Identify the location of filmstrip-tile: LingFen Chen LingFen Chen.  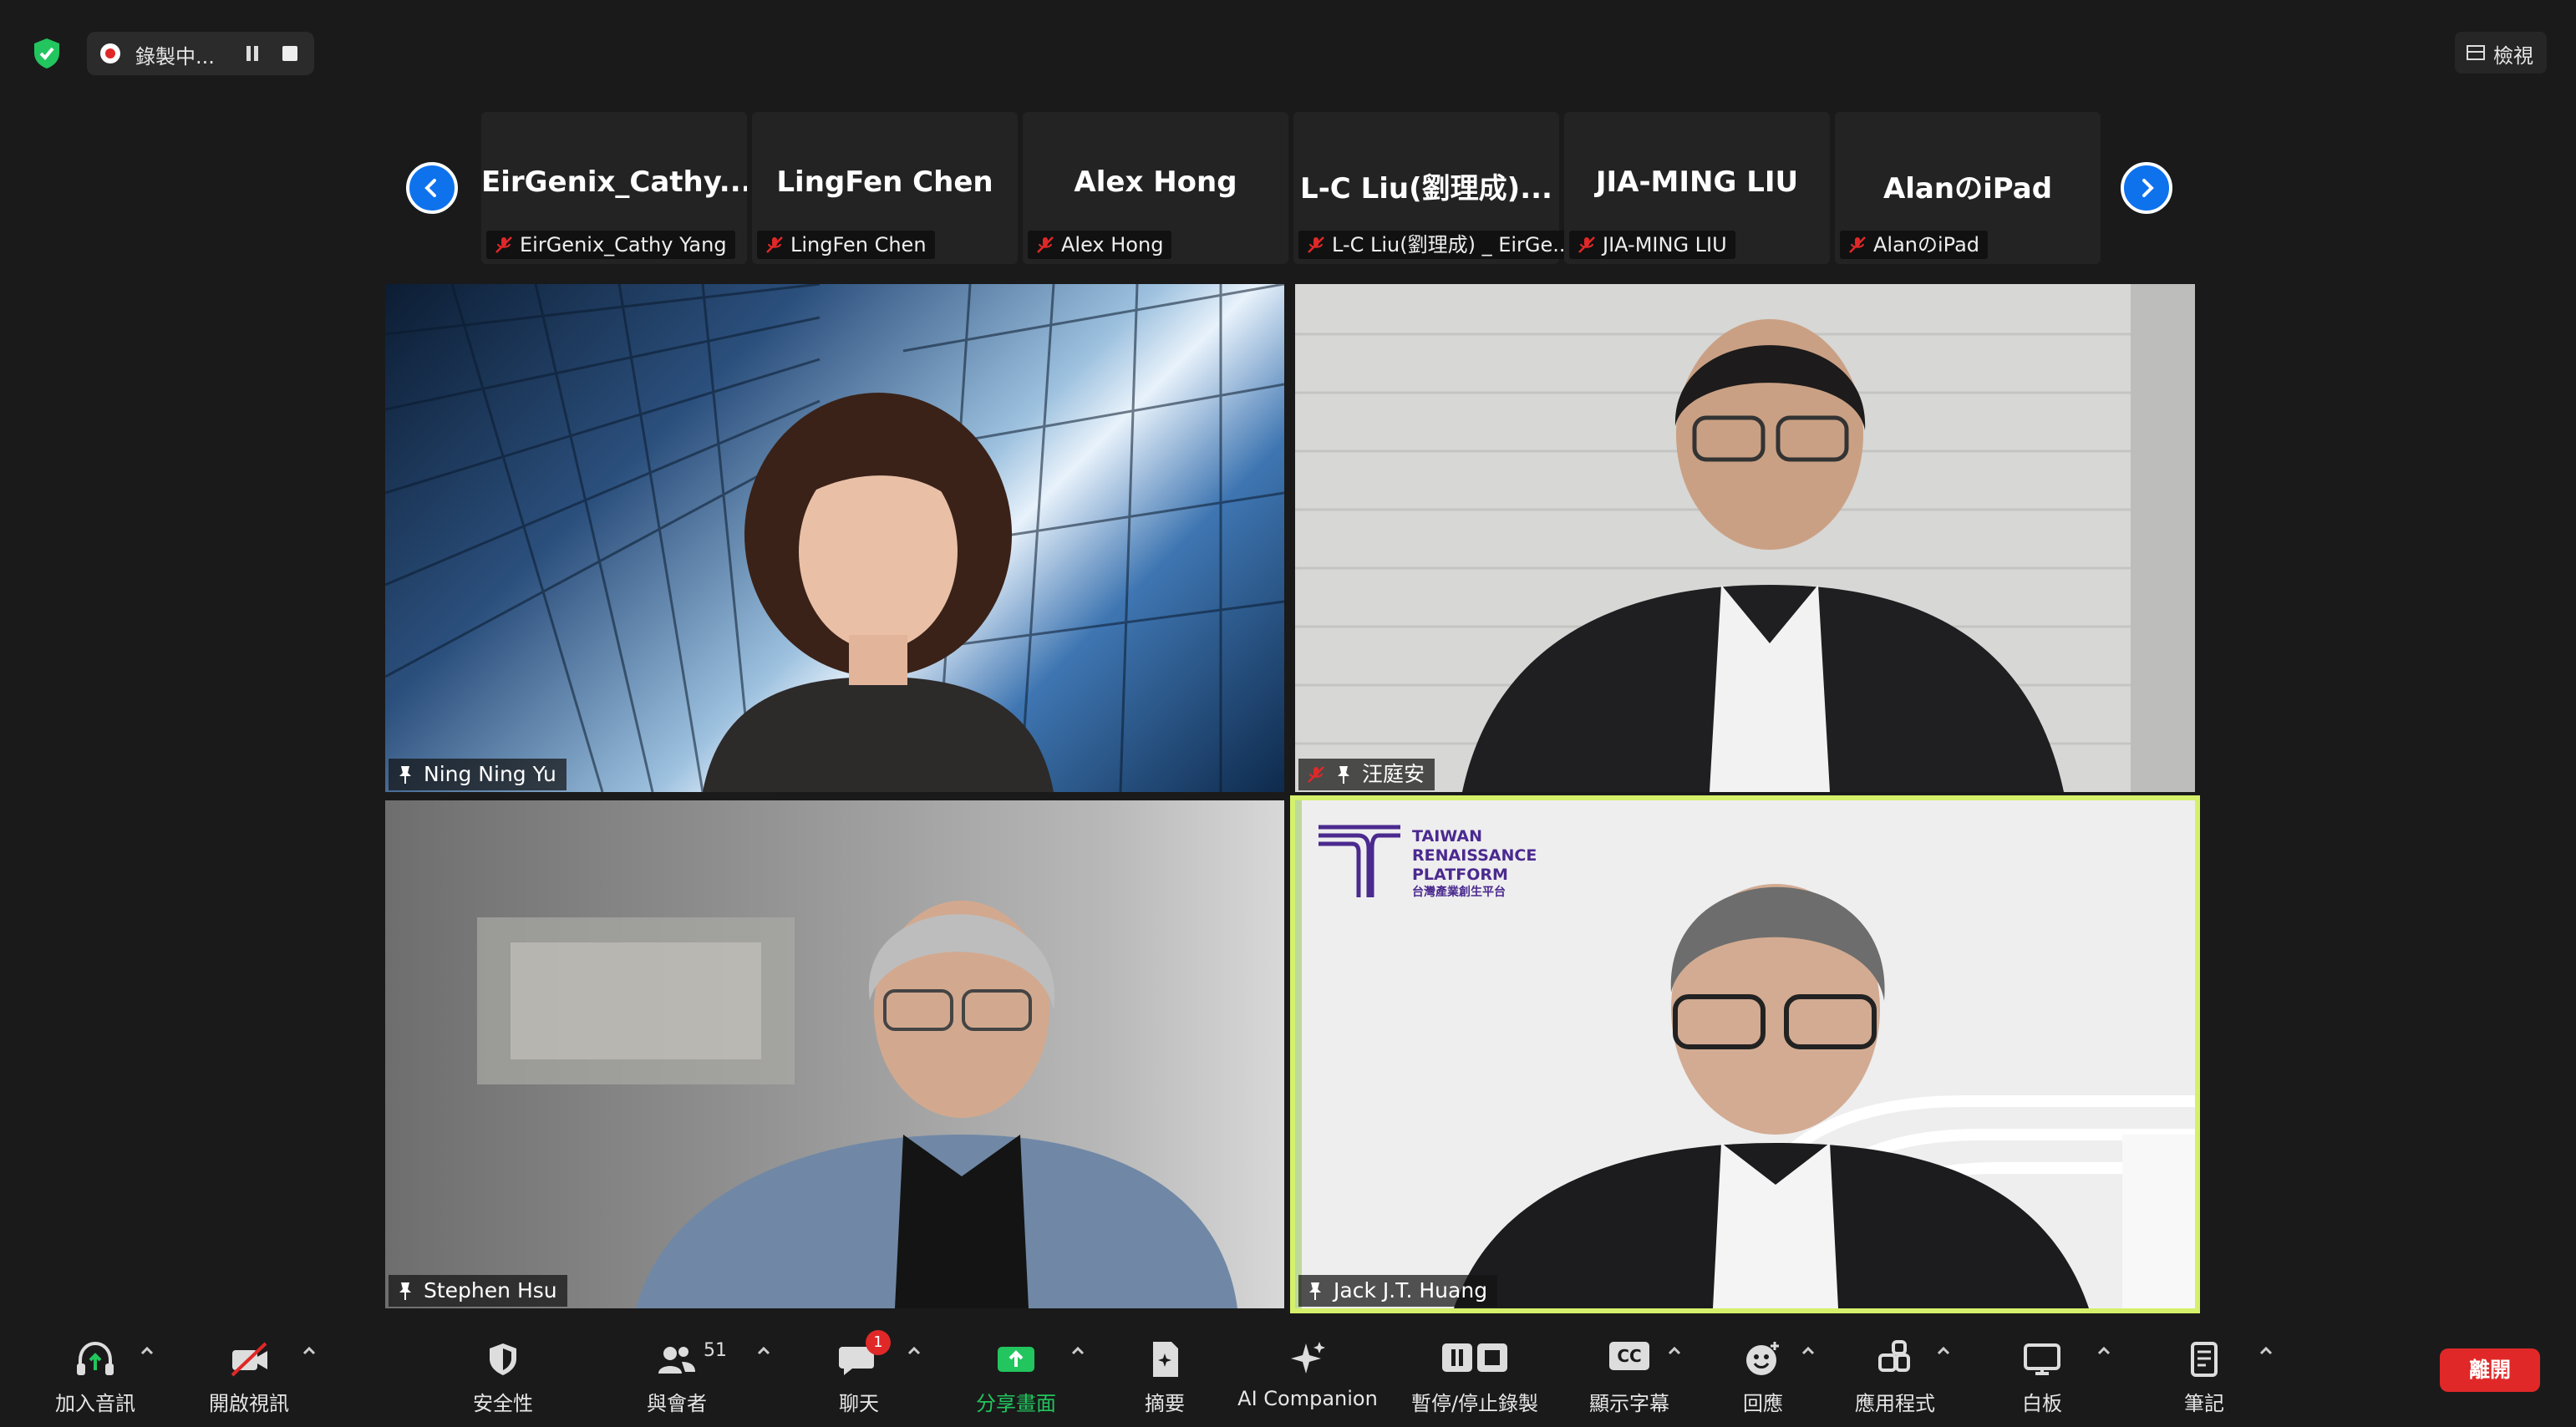
(885, 188).